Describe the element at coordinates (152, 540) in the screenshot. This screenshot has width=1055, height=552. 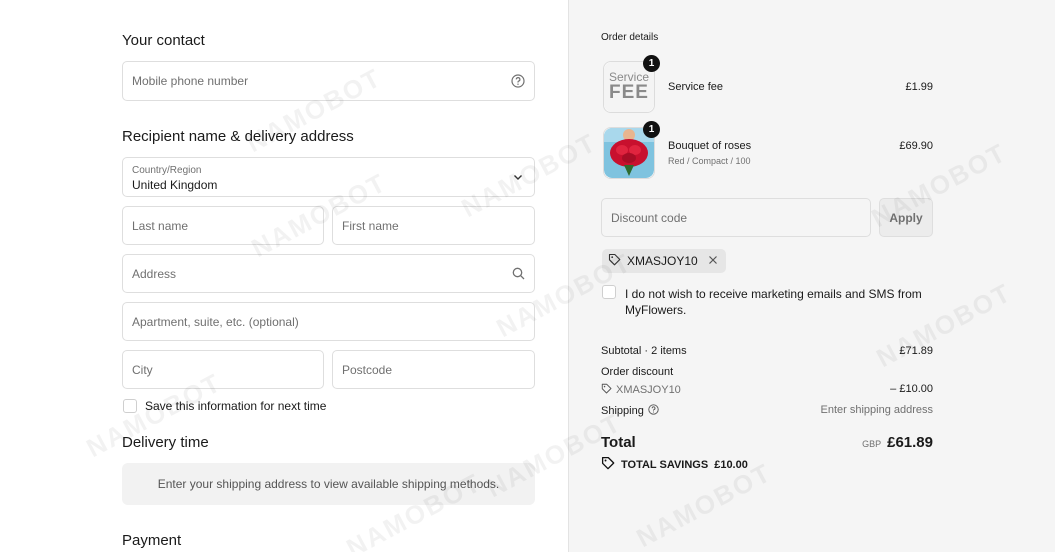
I see `payment-heading: Payment` at that location.